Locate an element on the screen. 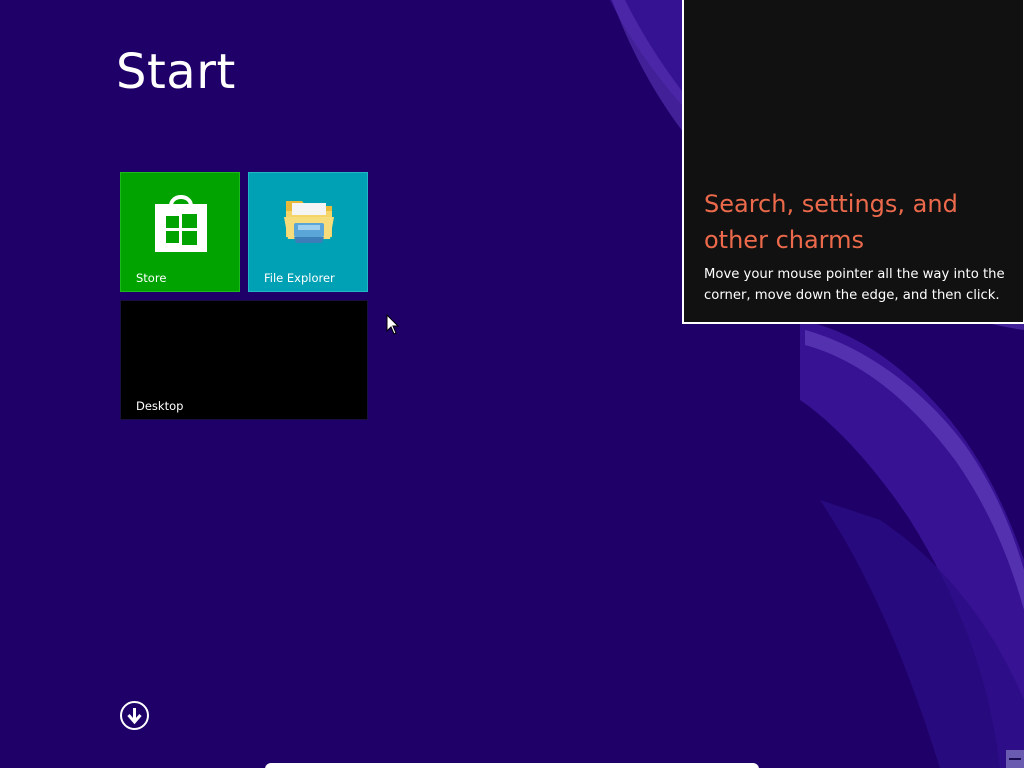 Image resolution: width=1024 pixels, height=768 pixels. store-tile-label: Store is located at coordinates (151, 278).